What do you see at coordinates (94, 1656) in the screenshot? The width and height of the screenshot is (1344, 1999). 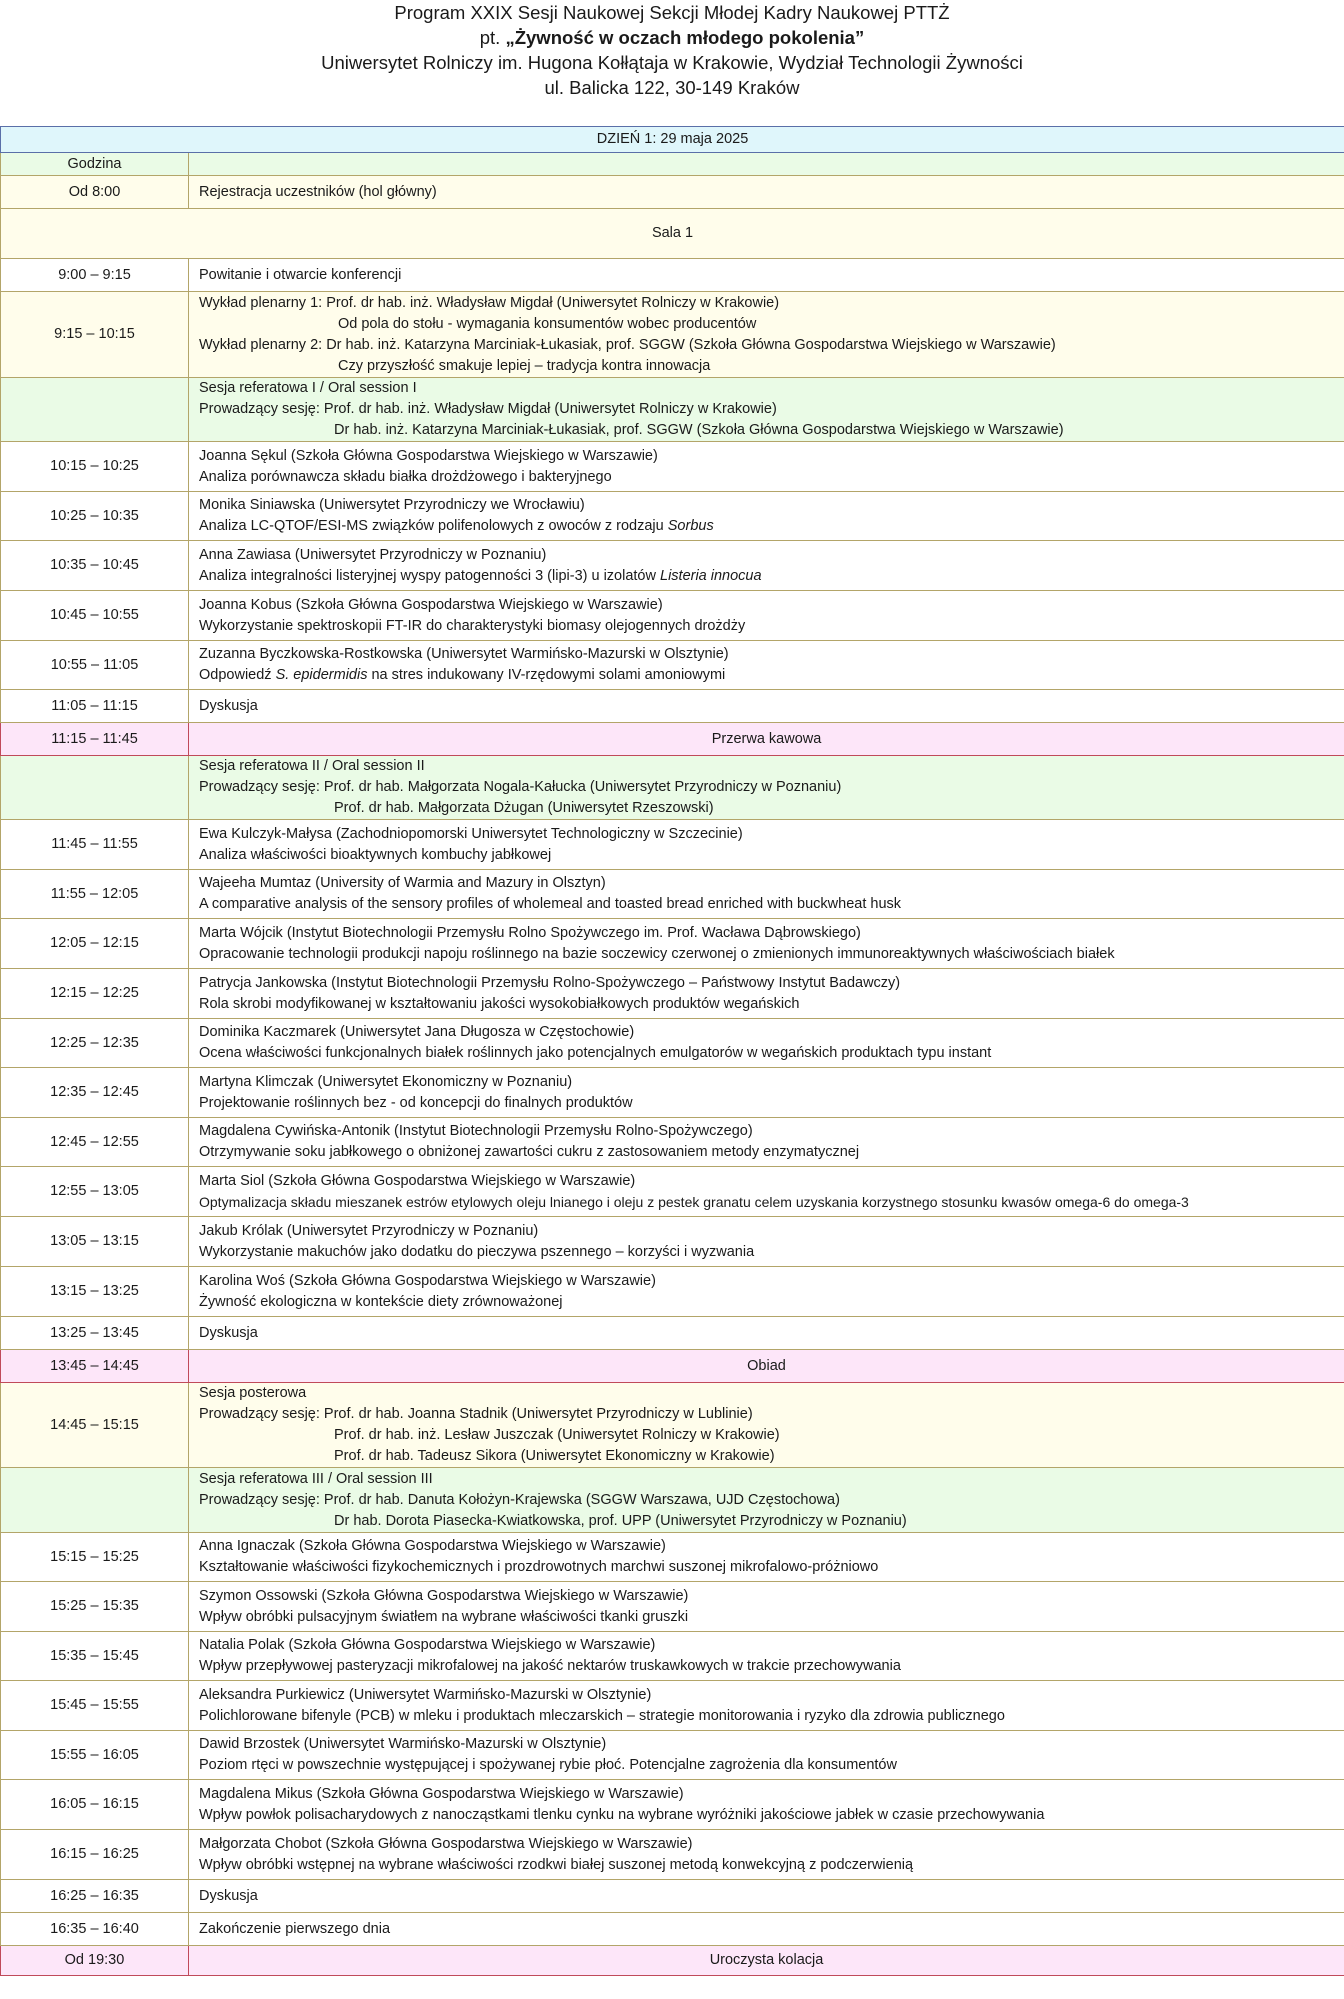 I see `time-cell: 15:35 – 15:45` at bounding box center [94, 1656].